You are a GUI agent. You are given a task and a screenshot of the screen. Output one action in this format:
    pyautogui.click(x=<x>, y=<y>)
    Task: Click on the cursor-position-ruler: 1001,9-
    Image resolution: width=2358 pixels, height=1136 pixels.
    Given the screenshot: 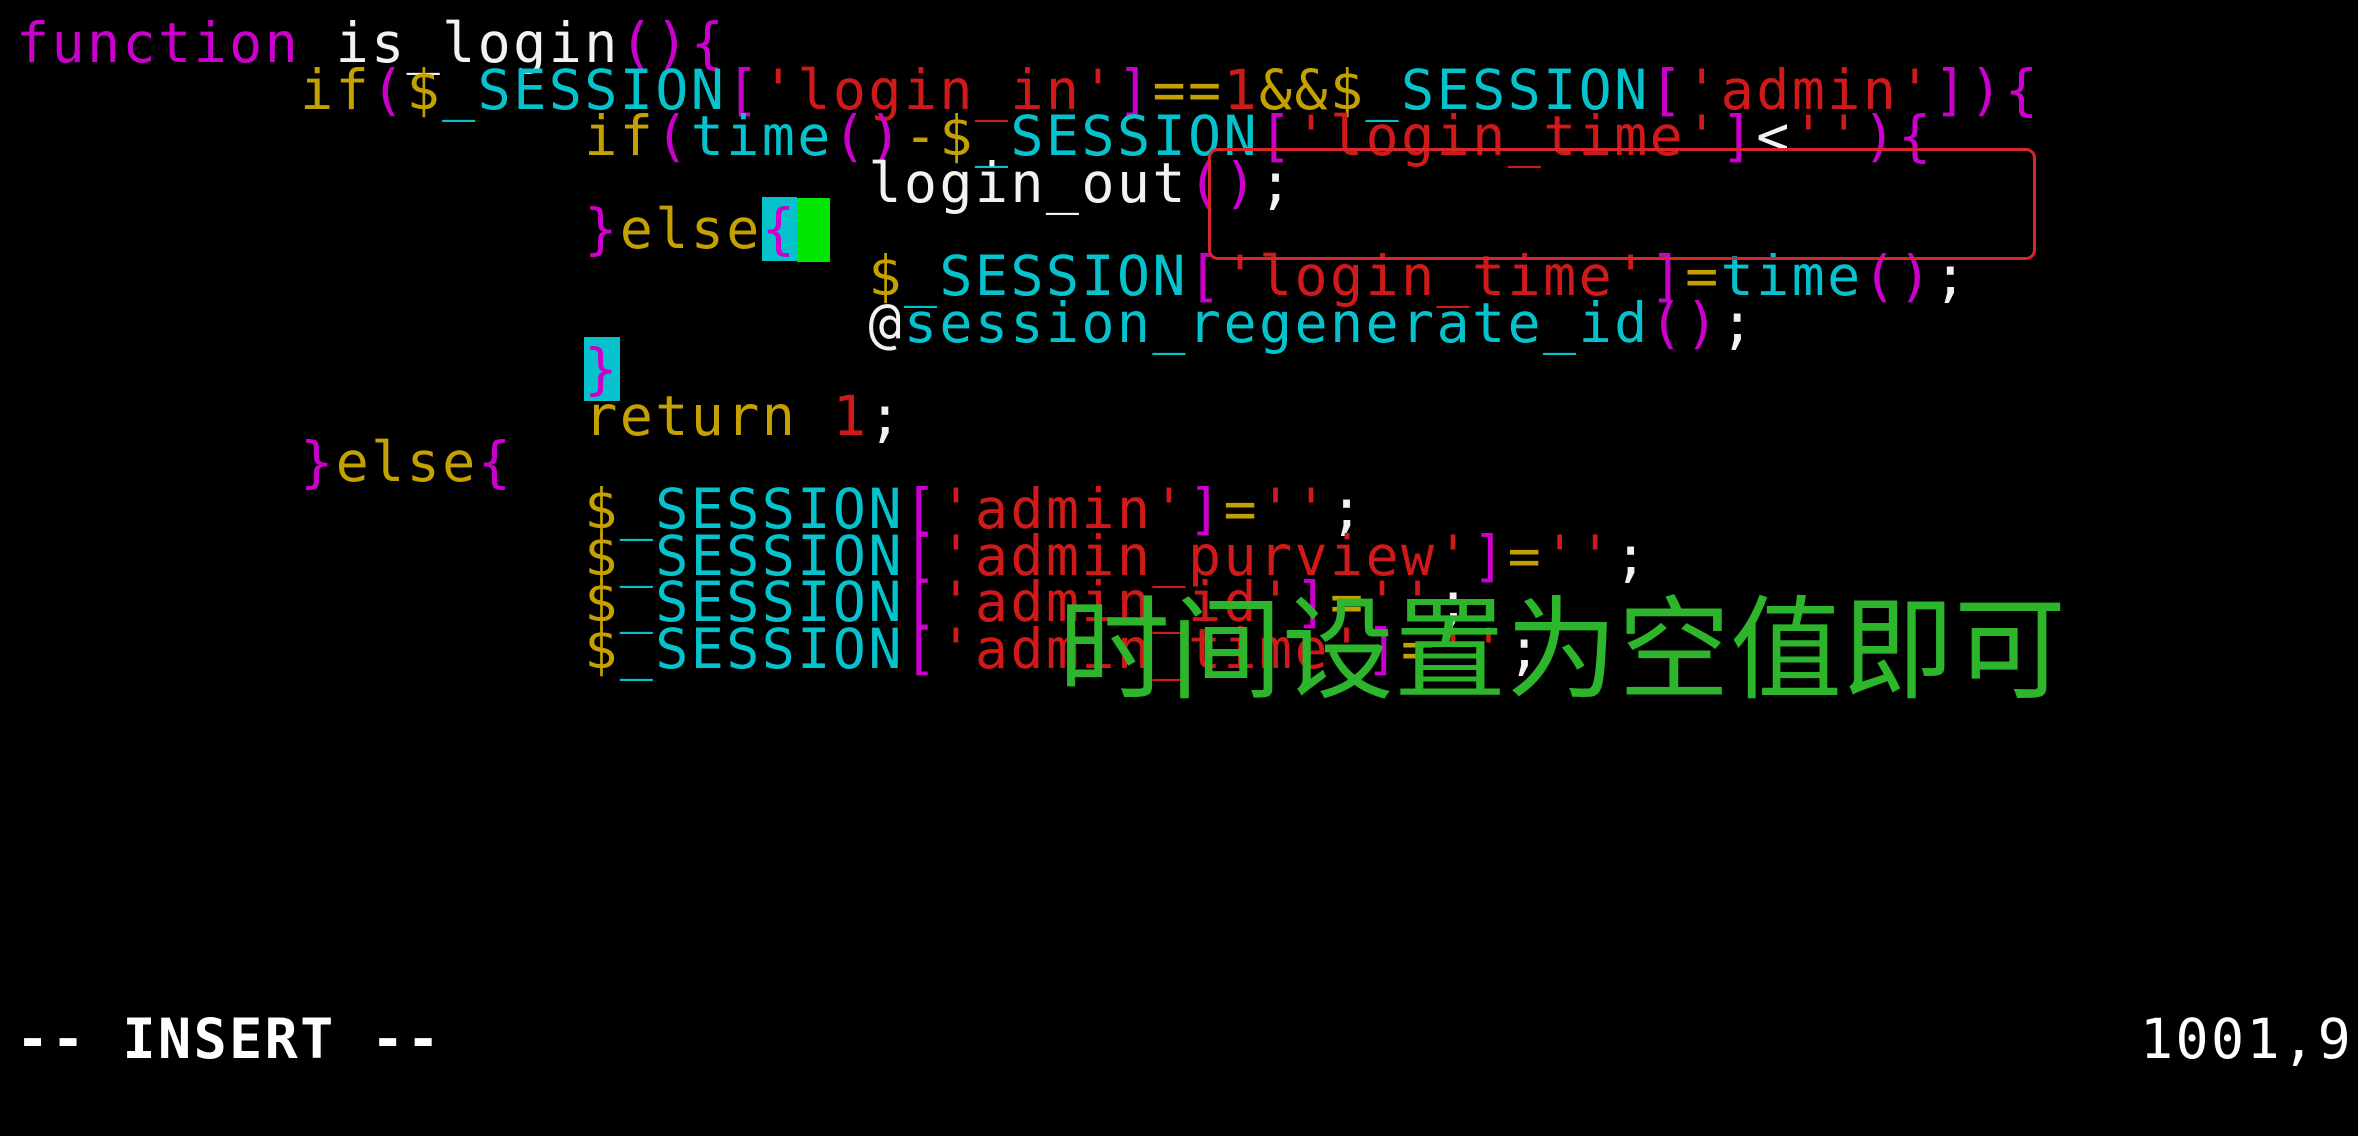 What is the action you would take?
    pyautogui.click(x=2249, y=1039)
    